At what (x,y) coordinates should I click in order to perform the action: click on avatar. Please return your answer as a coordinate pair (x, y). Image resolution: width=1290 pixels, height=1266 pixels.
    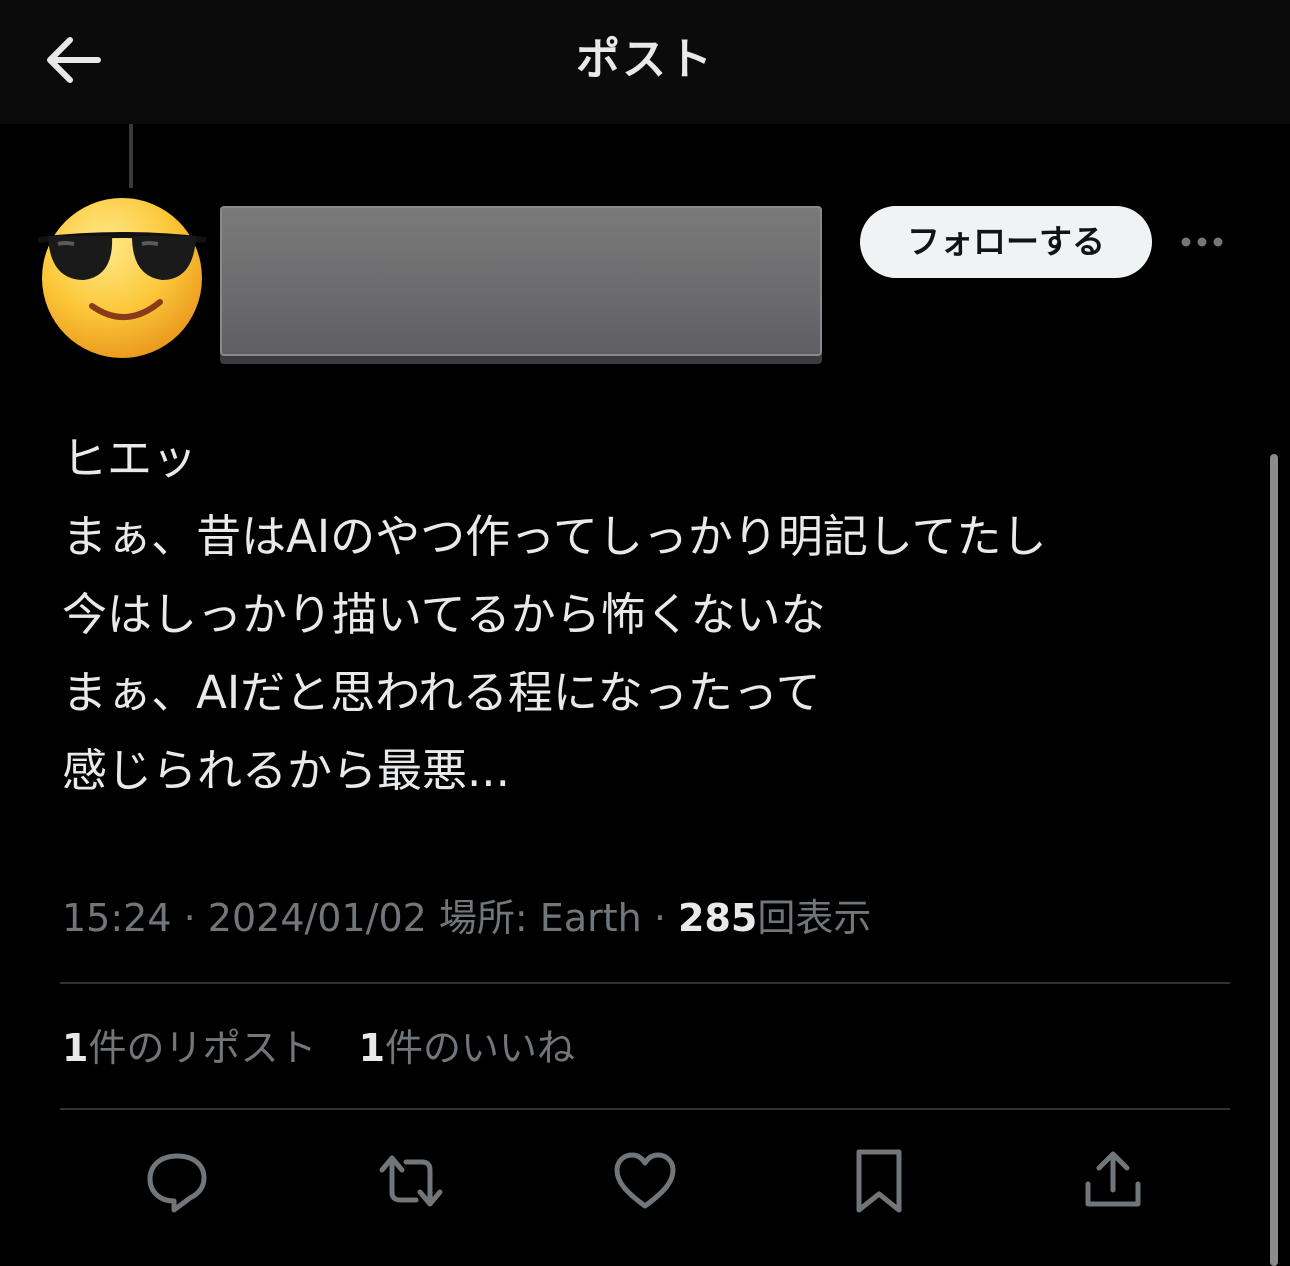
    Looking at the image, I should click on (122, 276).